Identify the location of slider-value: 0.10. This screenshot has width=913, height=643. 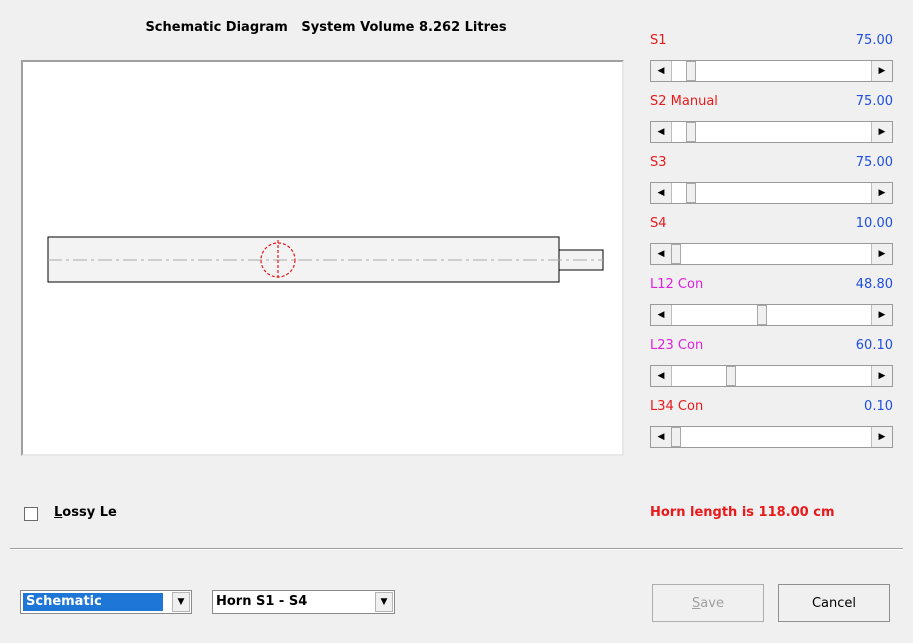
(878, 406).